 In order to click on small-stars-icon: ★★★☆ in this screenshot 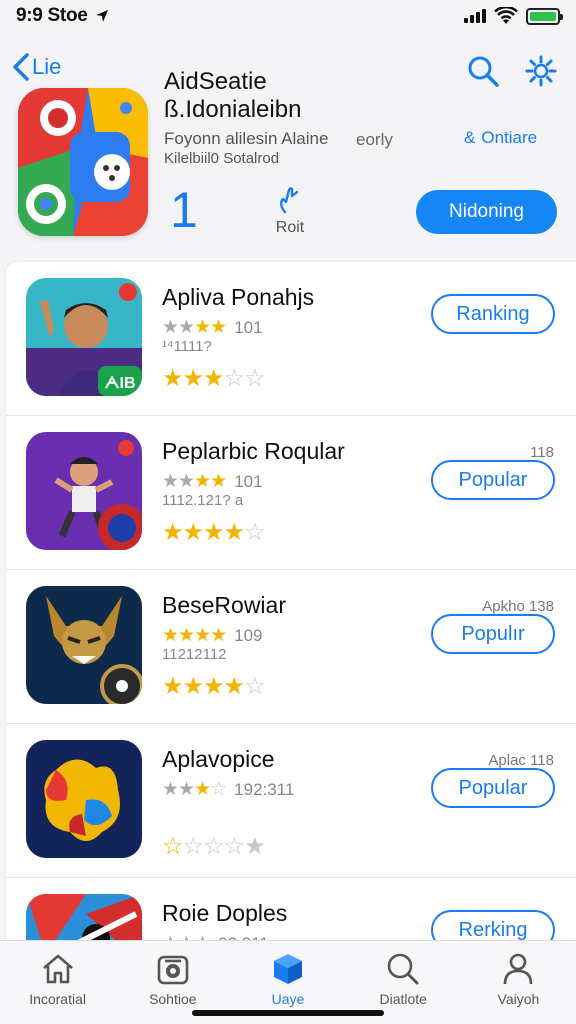, I will do `click(194, 789)`.